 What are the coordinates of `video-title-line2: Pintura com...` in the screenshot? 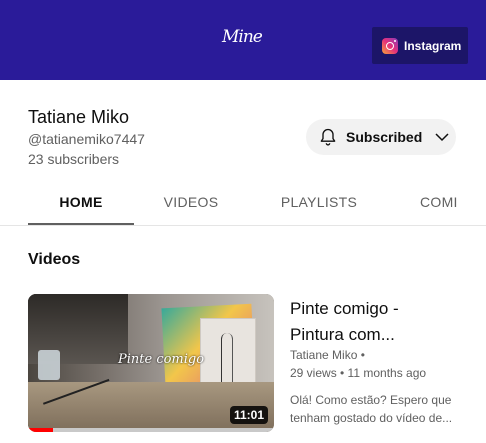 It's located at (342, 334).